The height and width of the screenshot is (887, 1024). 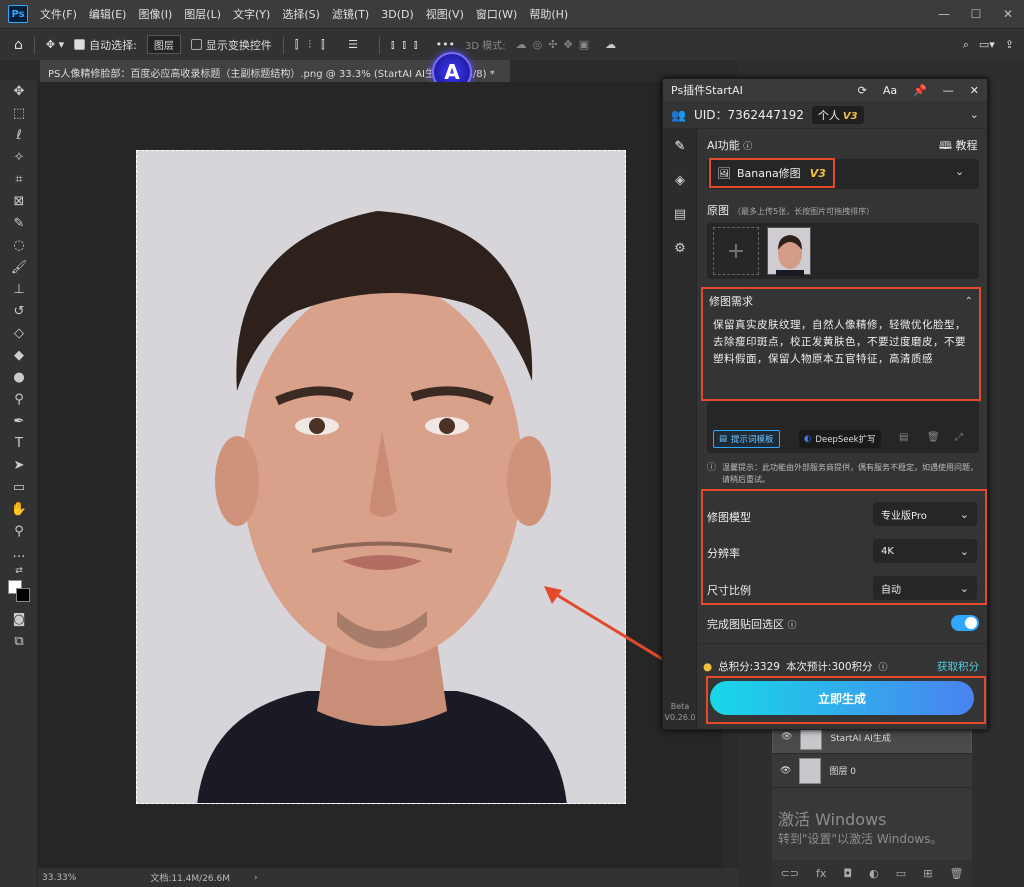 I want to click on dodge-tool-icon: ⚲, so click(x=19, y=399).